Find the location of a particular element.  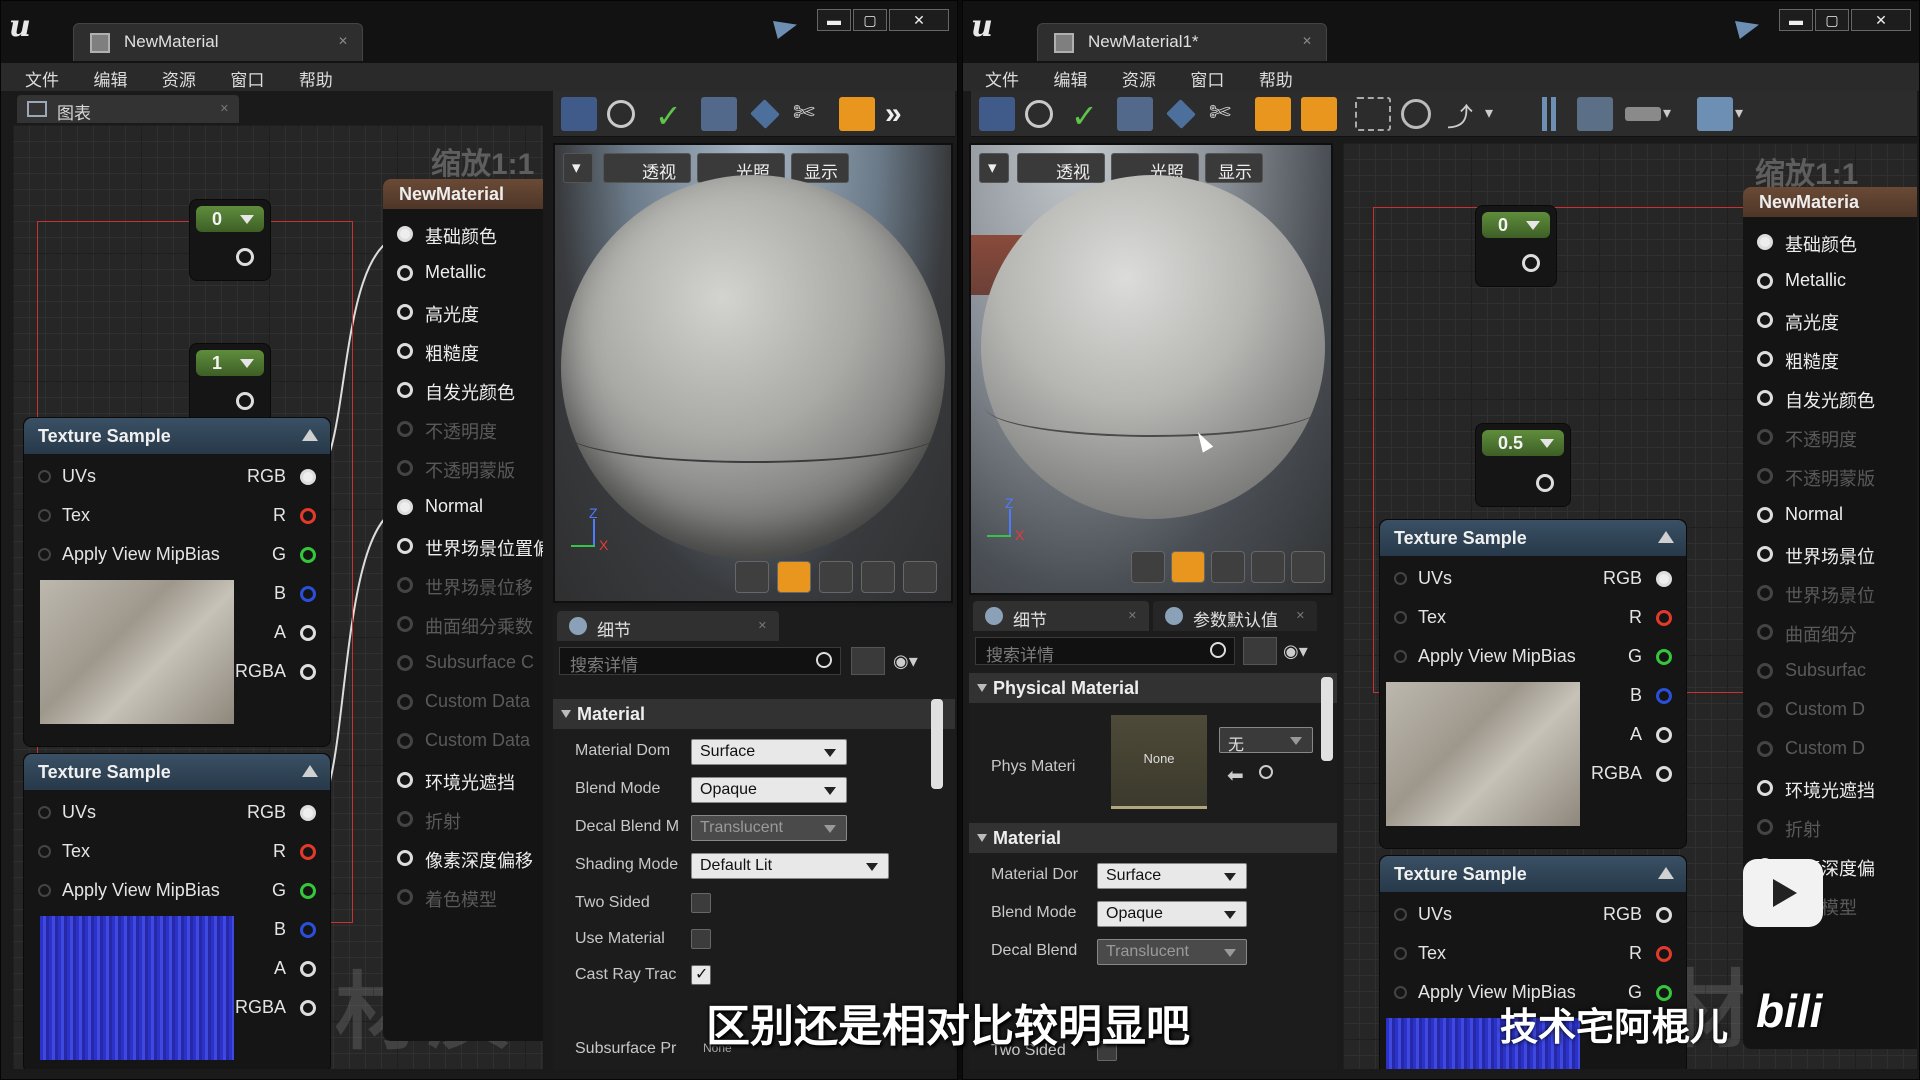

constant-node-half: 0.5 is located at coordinates (1523, 465).